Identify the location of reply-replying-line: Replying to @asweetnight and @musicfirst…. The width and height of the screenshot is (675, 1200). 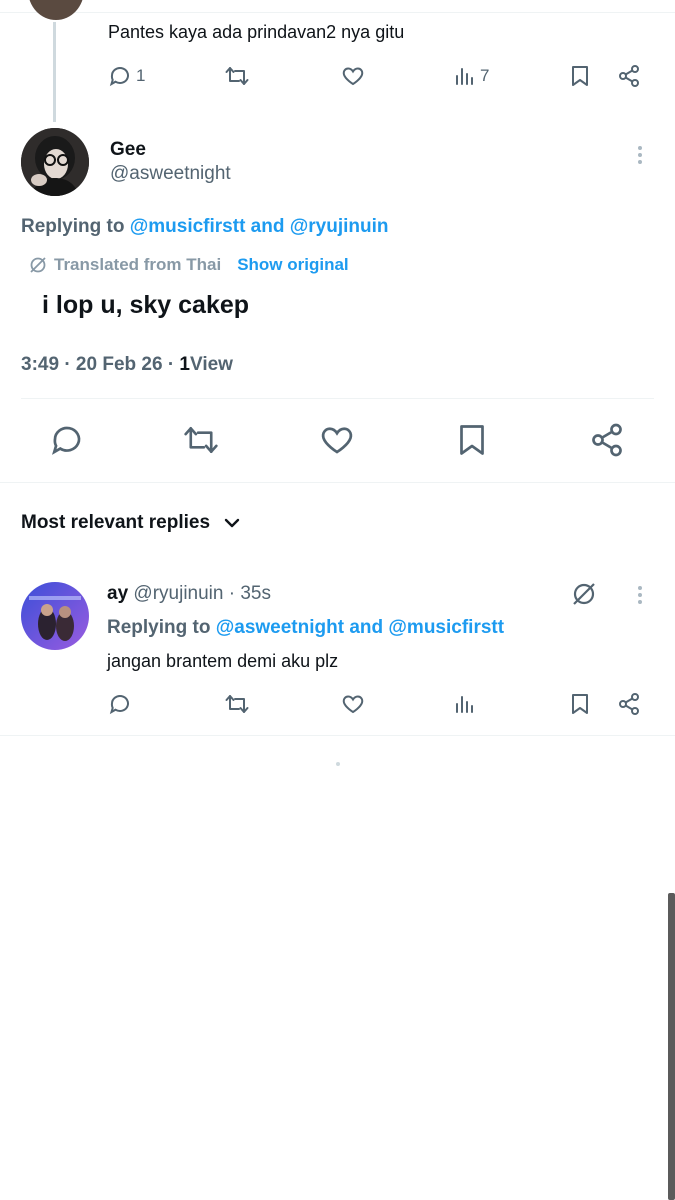
(305, 628).